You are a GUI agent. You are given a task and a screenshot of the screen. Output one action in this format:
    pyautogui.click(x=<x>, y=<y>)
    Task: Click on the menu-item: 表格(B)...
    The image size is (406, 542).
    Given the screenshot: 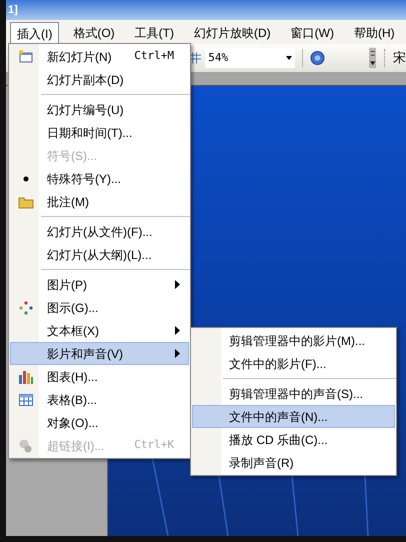 What is the action you would take?
    pyautogui.click(x=99, y=399)
    